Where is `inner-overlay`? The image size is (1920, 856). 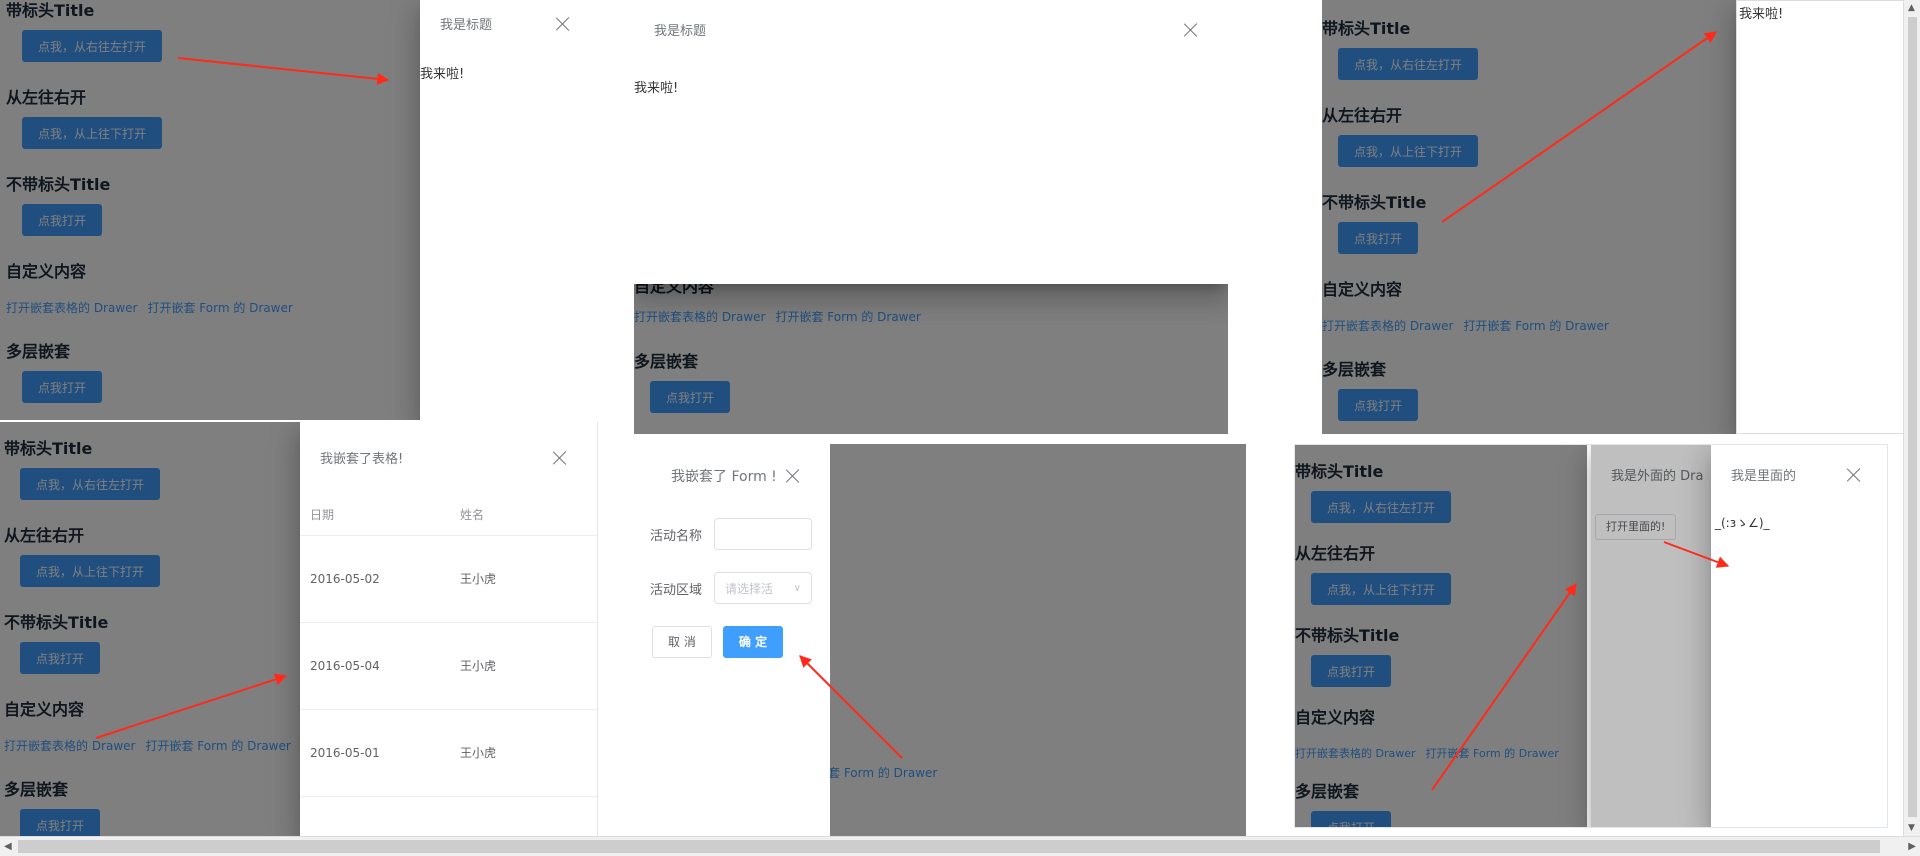 inner-overlay is located at coordinates (1651, 636).